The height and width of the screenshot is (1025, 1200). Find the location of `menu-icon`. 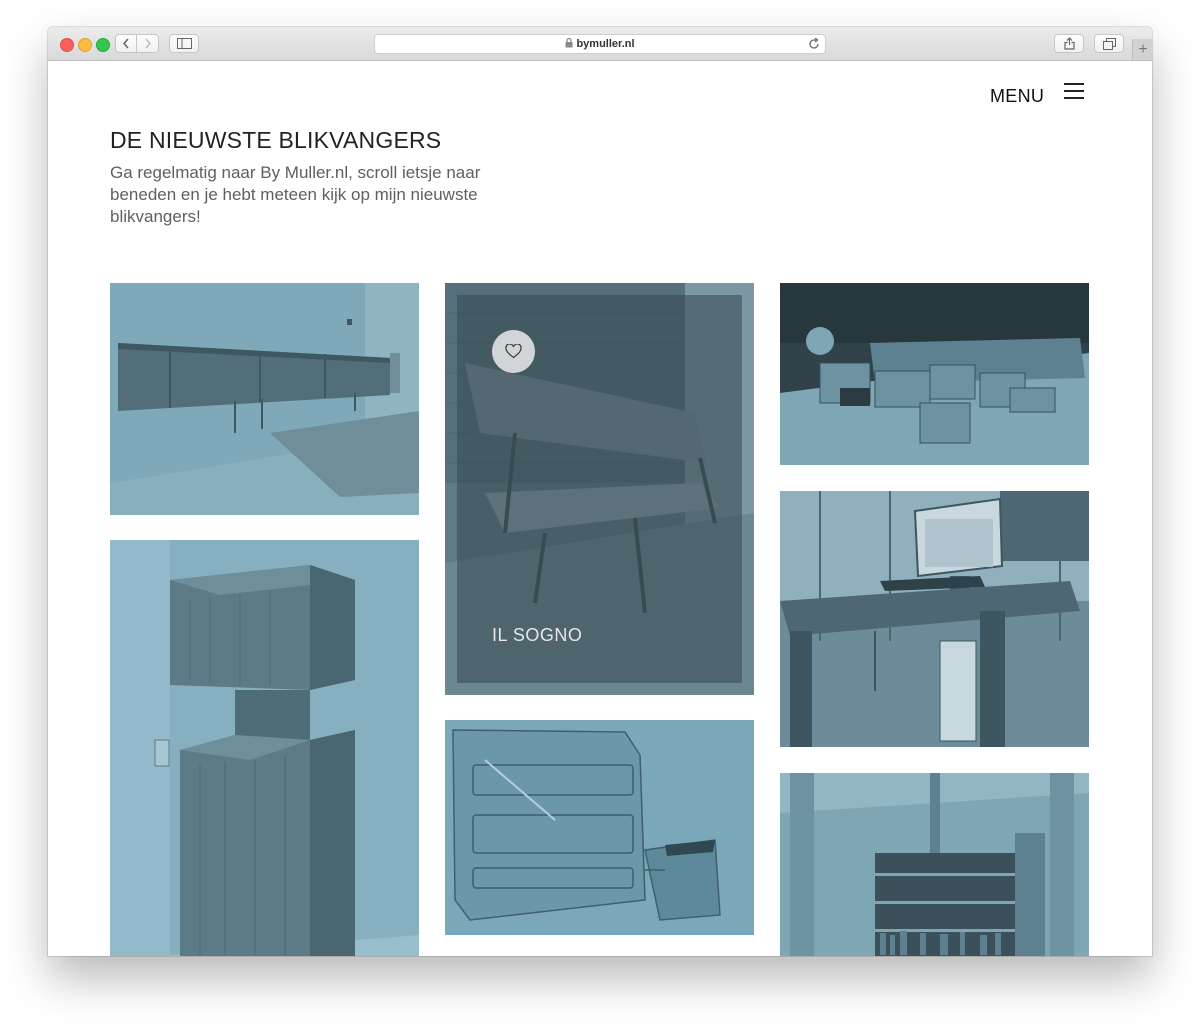

menu-icon is located at coordinates (1074, 90).